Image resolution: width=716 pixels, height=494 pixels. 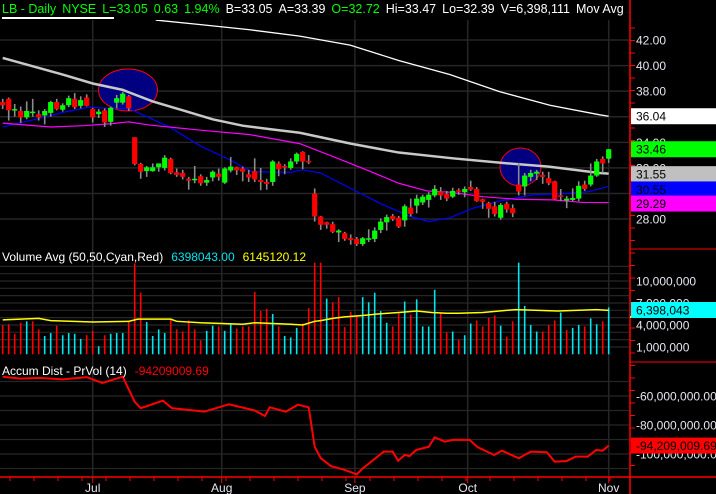 What do you see at coordinates (274, 257) in the screenshot?
I see `volume-legend-avg: 6145120.12` at bounding box center [274, 257].